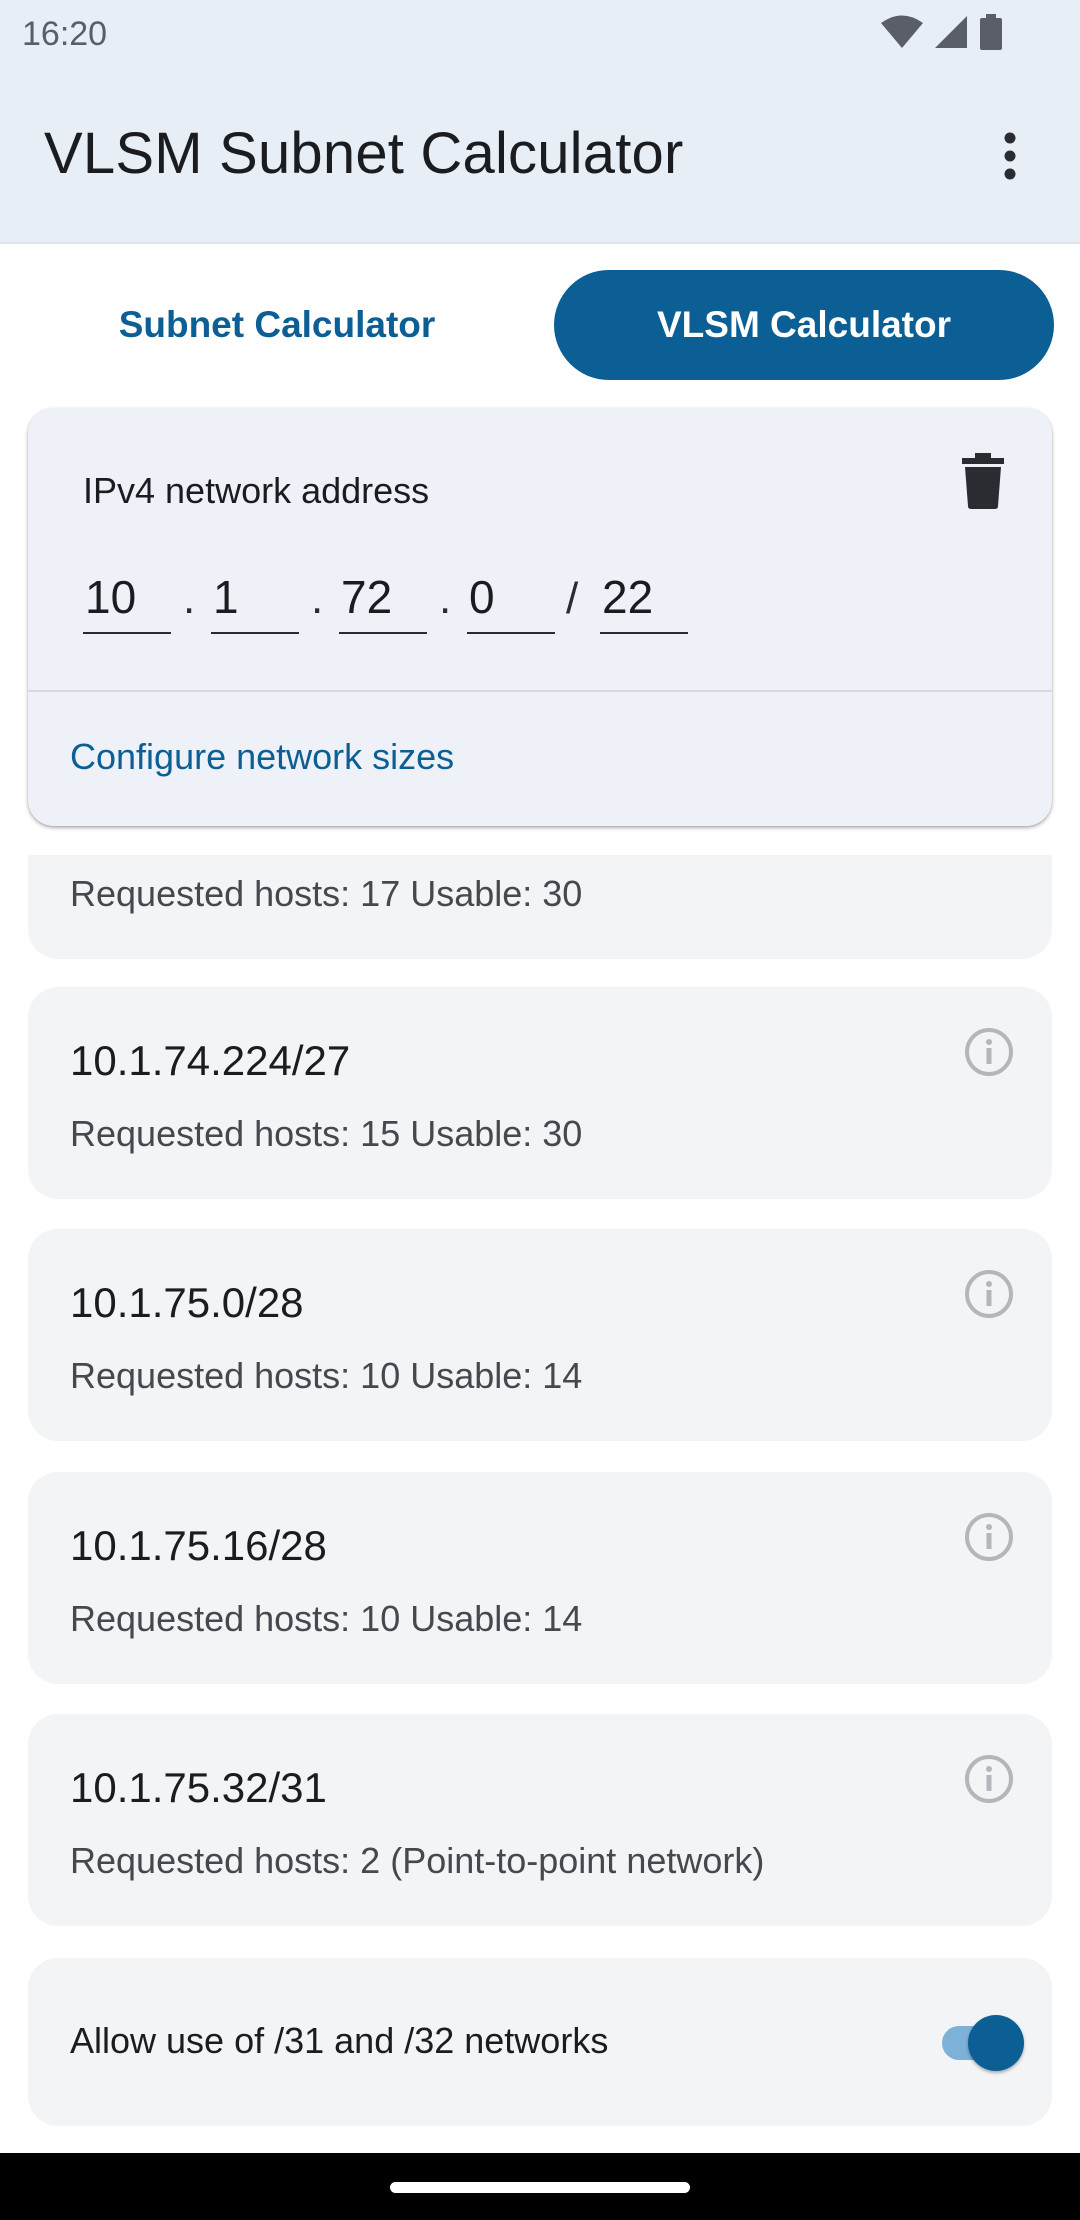 This screenshot has height=2220, width=1080. Describe the element at coordinates (383, 601) in the screenshot. I see `octet-3-input: 72` at that location.